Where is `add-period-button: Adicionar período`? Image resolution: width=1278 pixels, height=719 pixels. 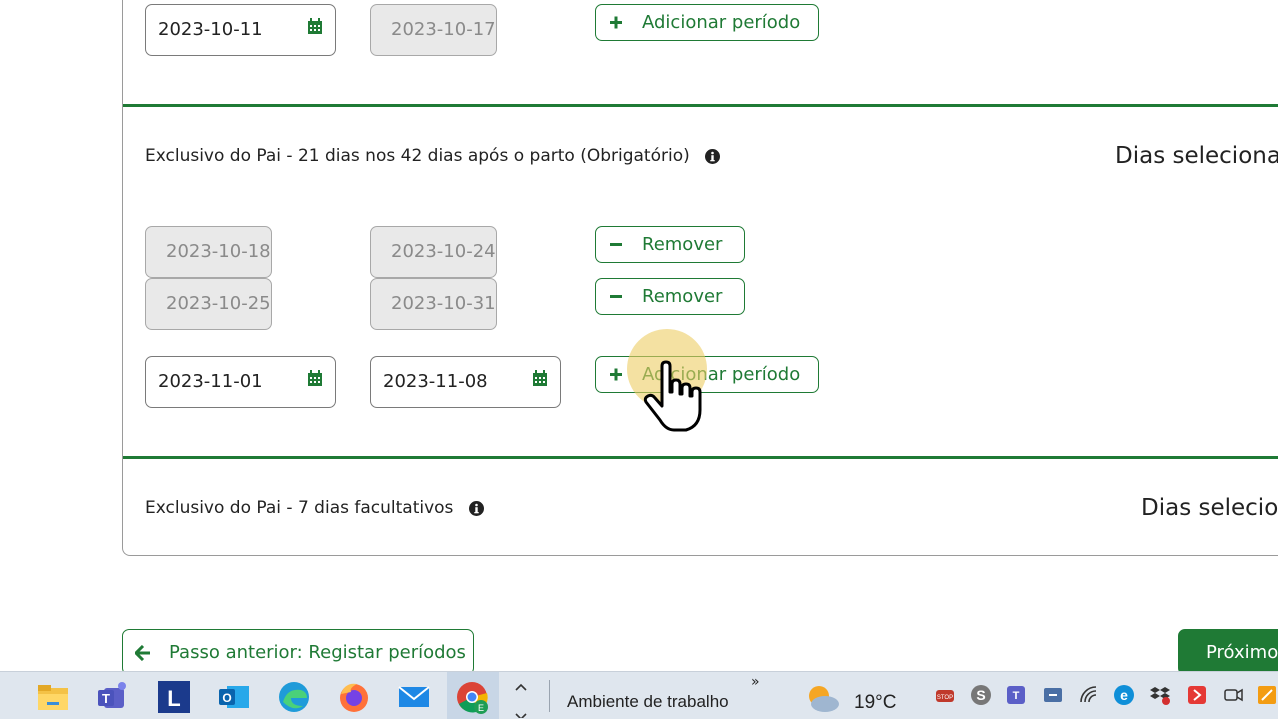
add-period-button: Adicionar período is located at coordinates (707, 22).